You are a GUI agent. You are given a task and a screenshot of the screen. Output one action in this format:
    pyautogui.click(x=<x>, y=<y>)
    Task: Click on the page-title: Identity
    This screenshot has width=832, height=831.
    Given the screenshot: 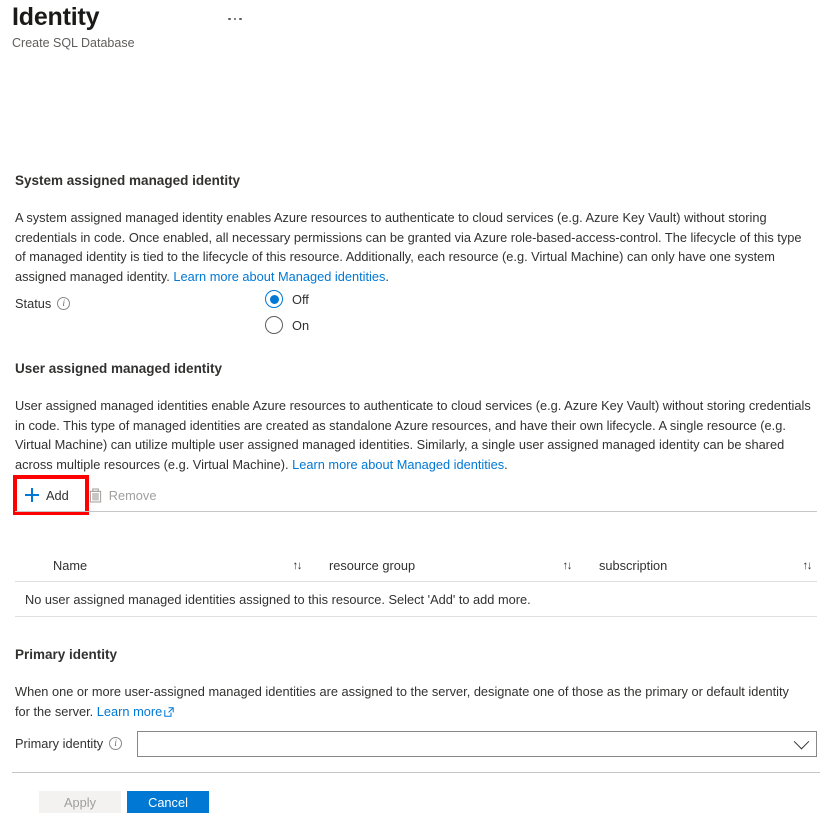 What is the action you would take?
    pyautogui.click(x=56, y=17)
    